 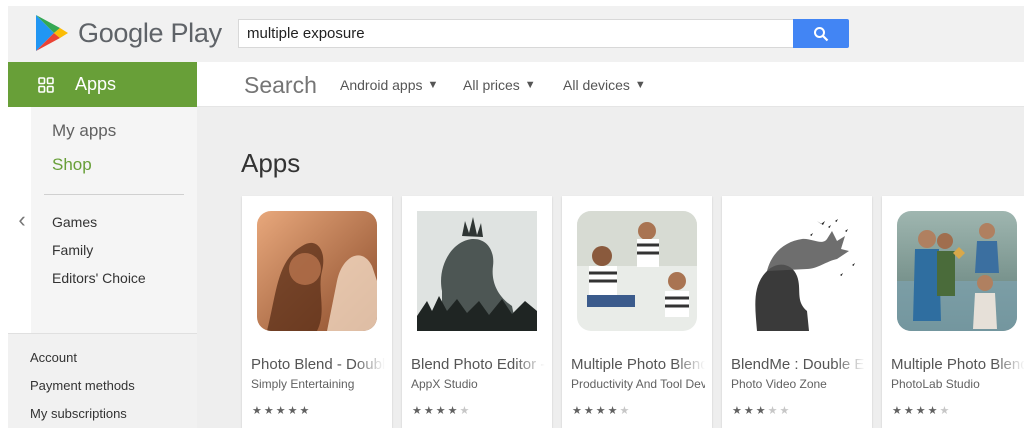 I want to click on account-link: Account, so click(x=53, y=357).